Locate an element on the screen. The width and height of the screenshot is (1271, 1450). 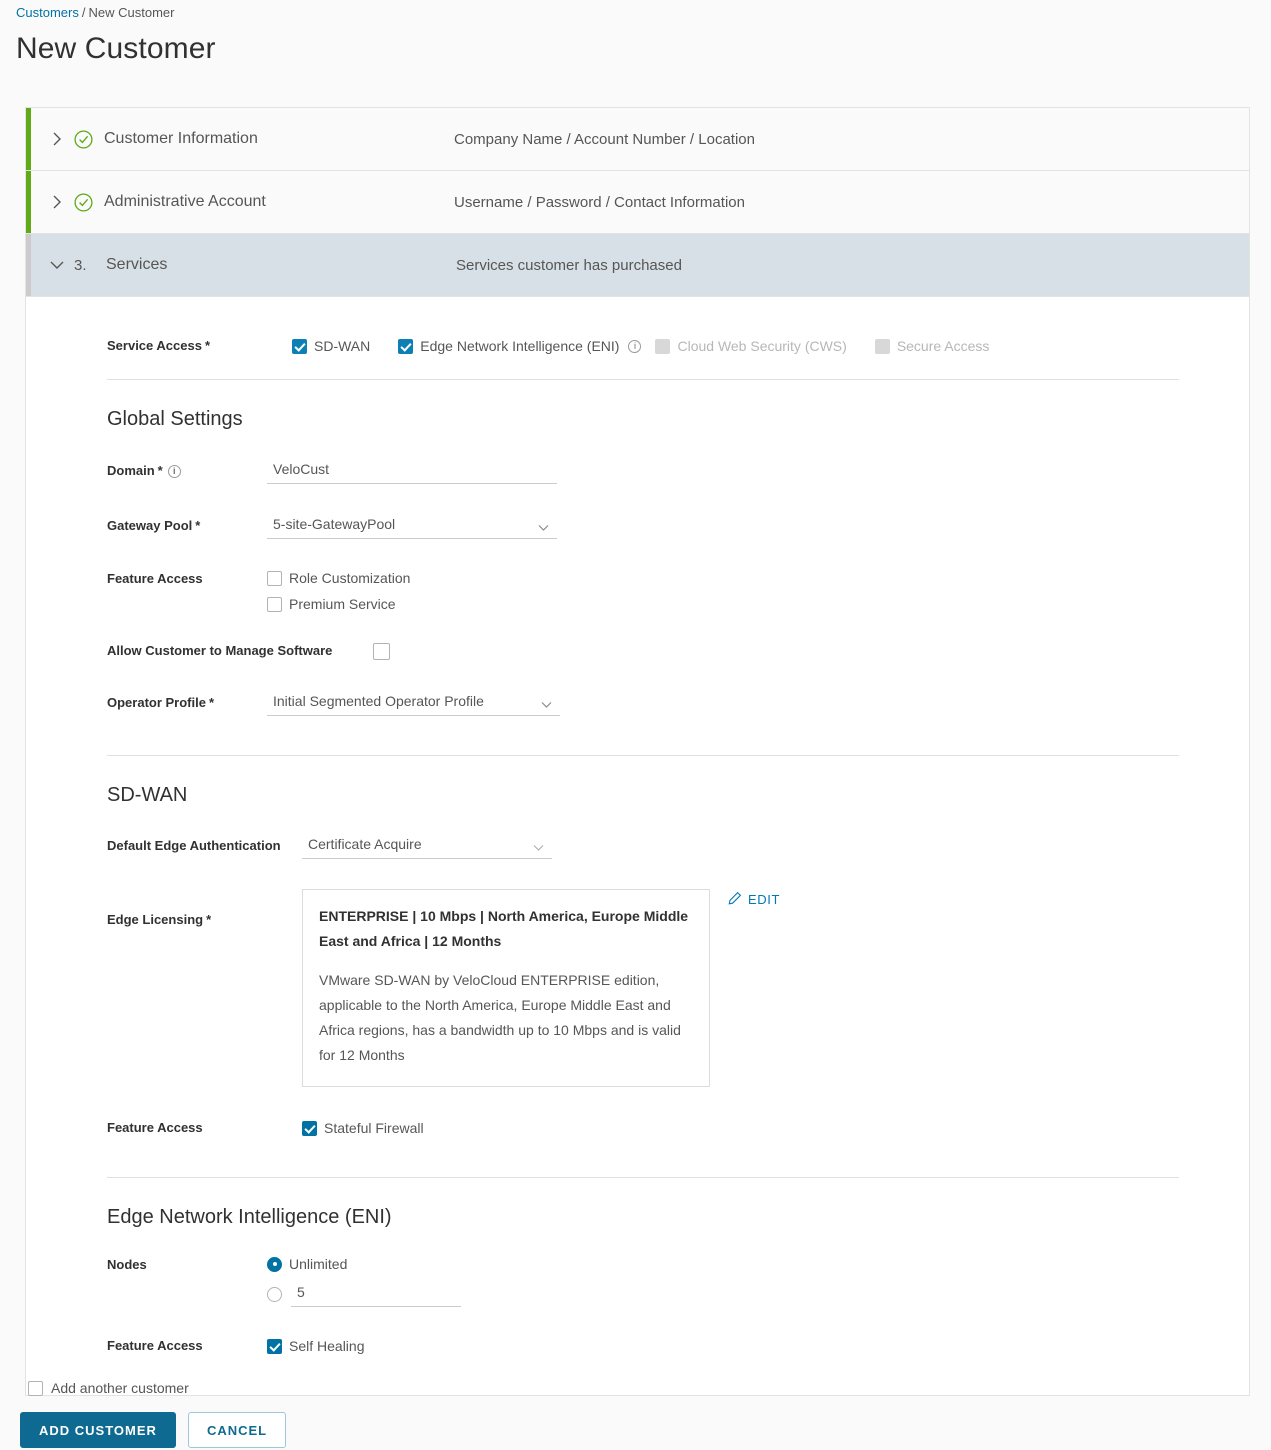
checkbox-label: Premium Service is located at coordinates (342, 604).